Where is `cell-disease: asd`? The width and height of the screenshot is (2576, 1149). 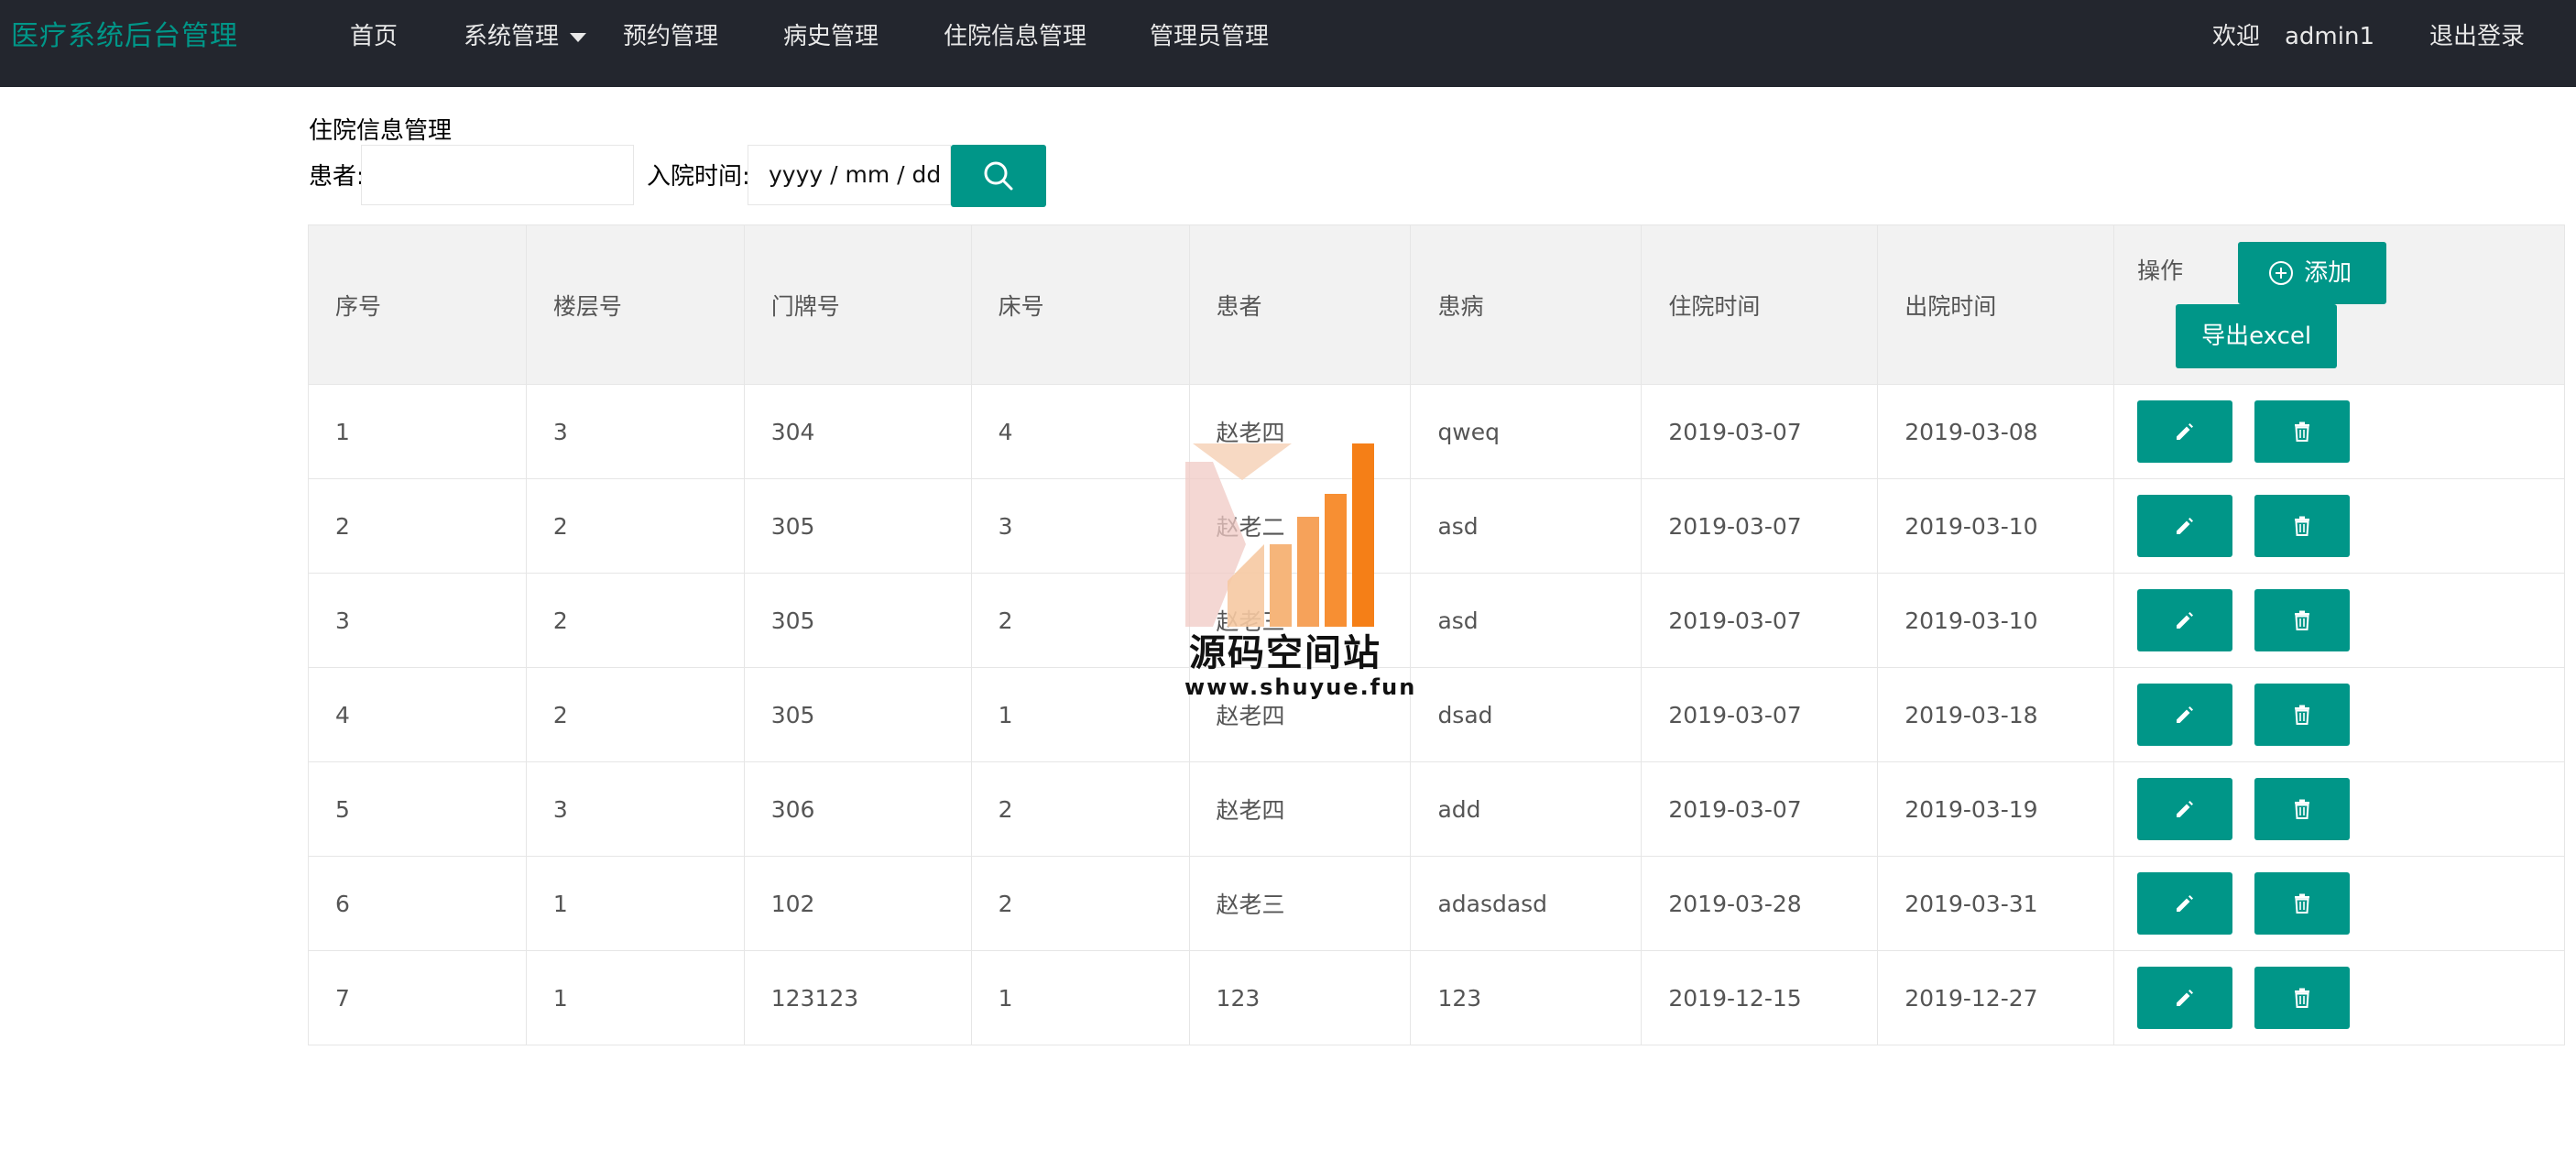
cell-disease: asd is located at coordinates (1527, 620).